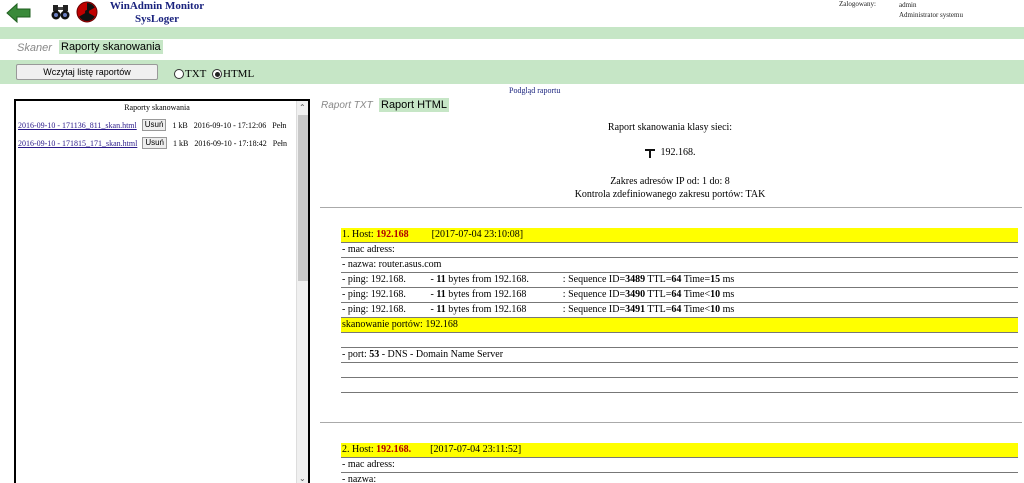 This screenshot has width=1024, height=483. What do you see at coordinates (34, 48) in the screenshot?
I see `tab-skaner: Skaner` at bounding box center [34, 48].